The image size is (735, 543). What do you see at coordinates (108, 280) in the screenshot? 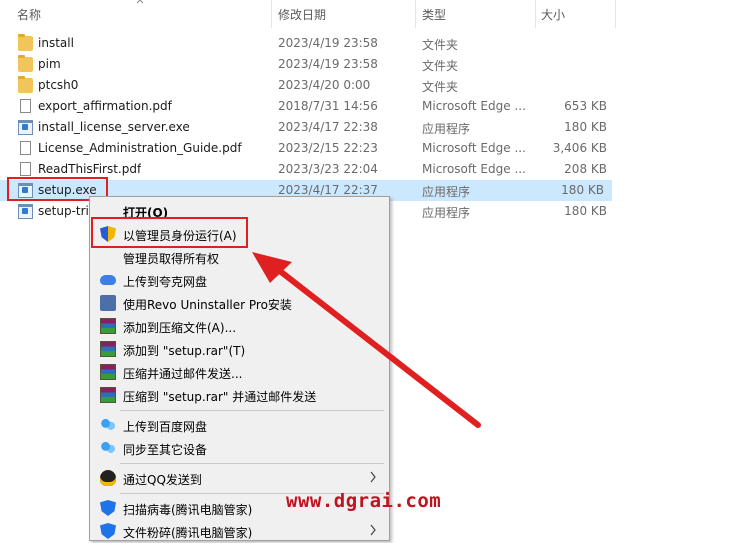
I see `quark-cloud-icon` at bounding box center [108, 280].